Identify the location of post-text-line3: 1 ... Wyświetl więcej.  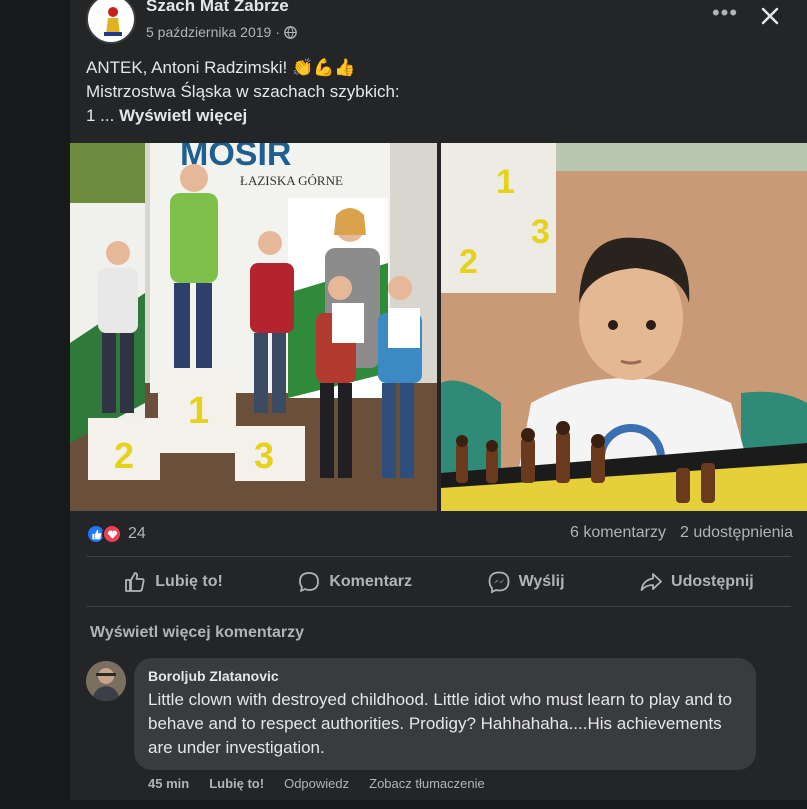
(426, 116).